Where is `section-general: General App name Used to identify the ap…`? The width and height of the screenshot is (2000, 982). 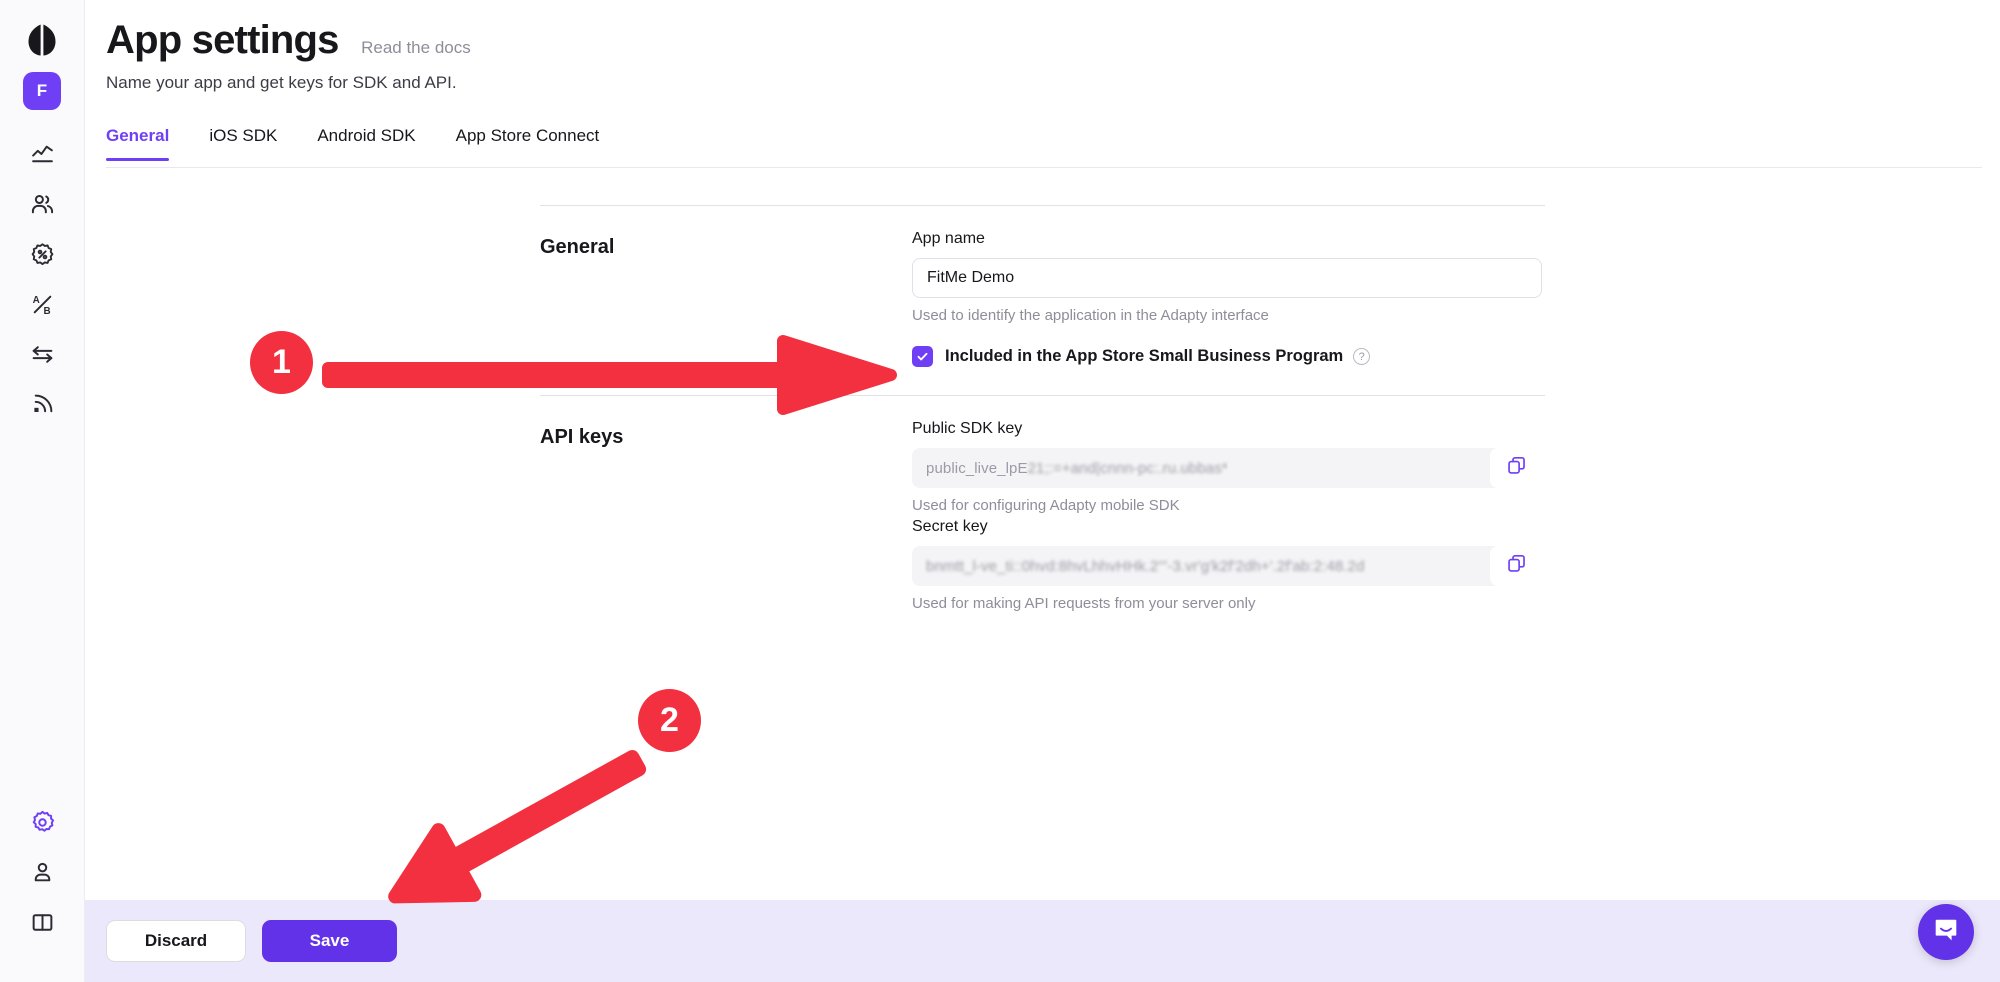 section-general: General App name Used to identify the ap… is located at coordinates (1042, 300).